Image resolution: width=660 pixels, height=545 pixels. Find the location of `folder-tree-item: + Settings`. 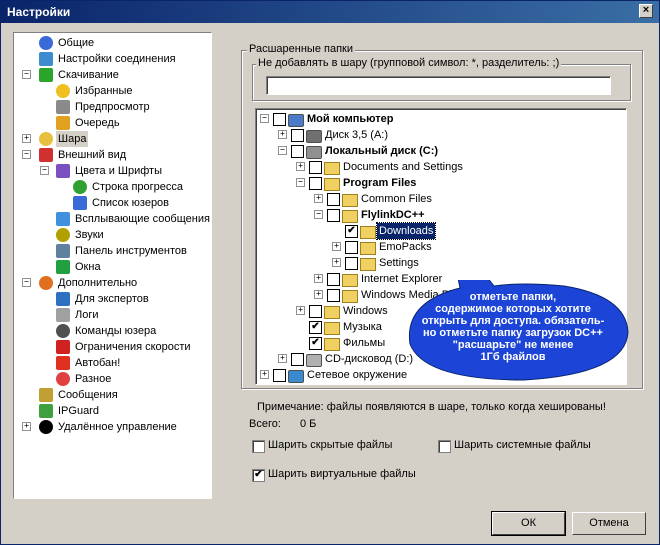

folder-tree-item: + Settings is located at coordinates (441, 263).